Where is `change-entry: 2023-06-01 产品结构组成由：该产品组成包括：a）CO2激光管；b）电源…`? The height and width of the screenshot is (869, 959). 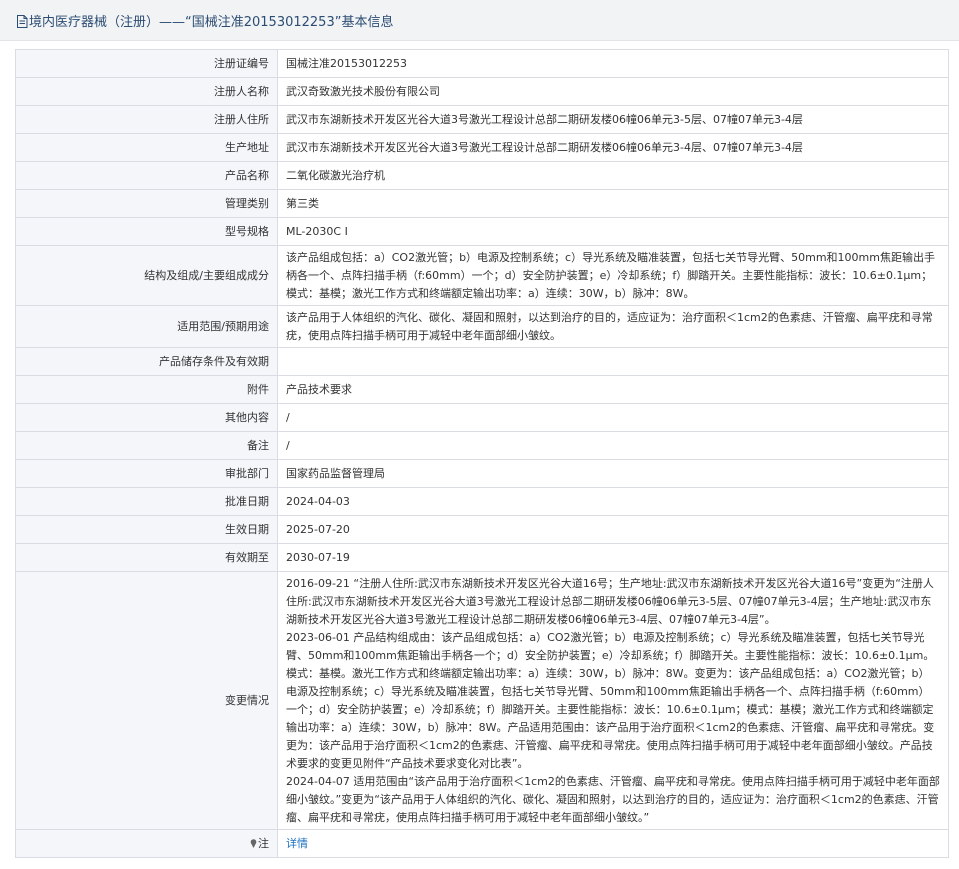 change-entry: 2023-06-01 产品结构组成由：该产品组成包括：a）CO2激光管；b）电源… is located at coordinates (610, 700).